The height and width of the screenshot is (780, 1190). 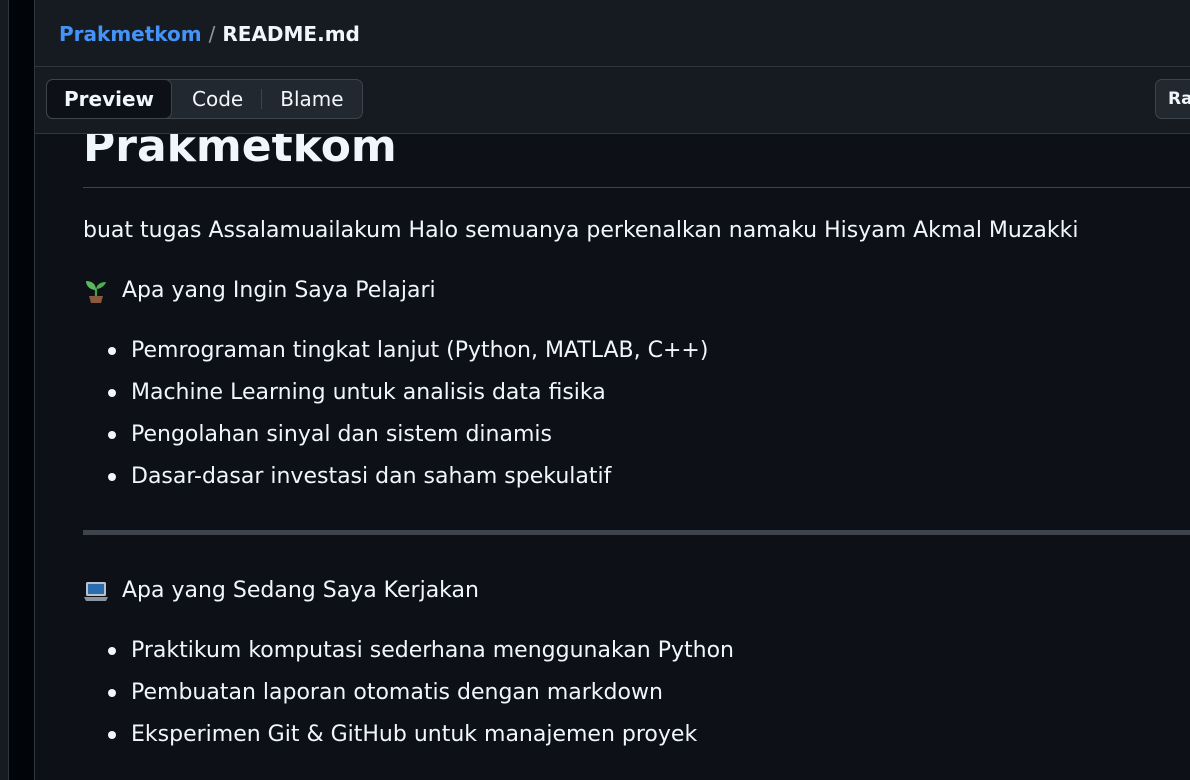 I want to click on file-toolbar: Preview Code Blame Raw, so click(x=612, y=100).